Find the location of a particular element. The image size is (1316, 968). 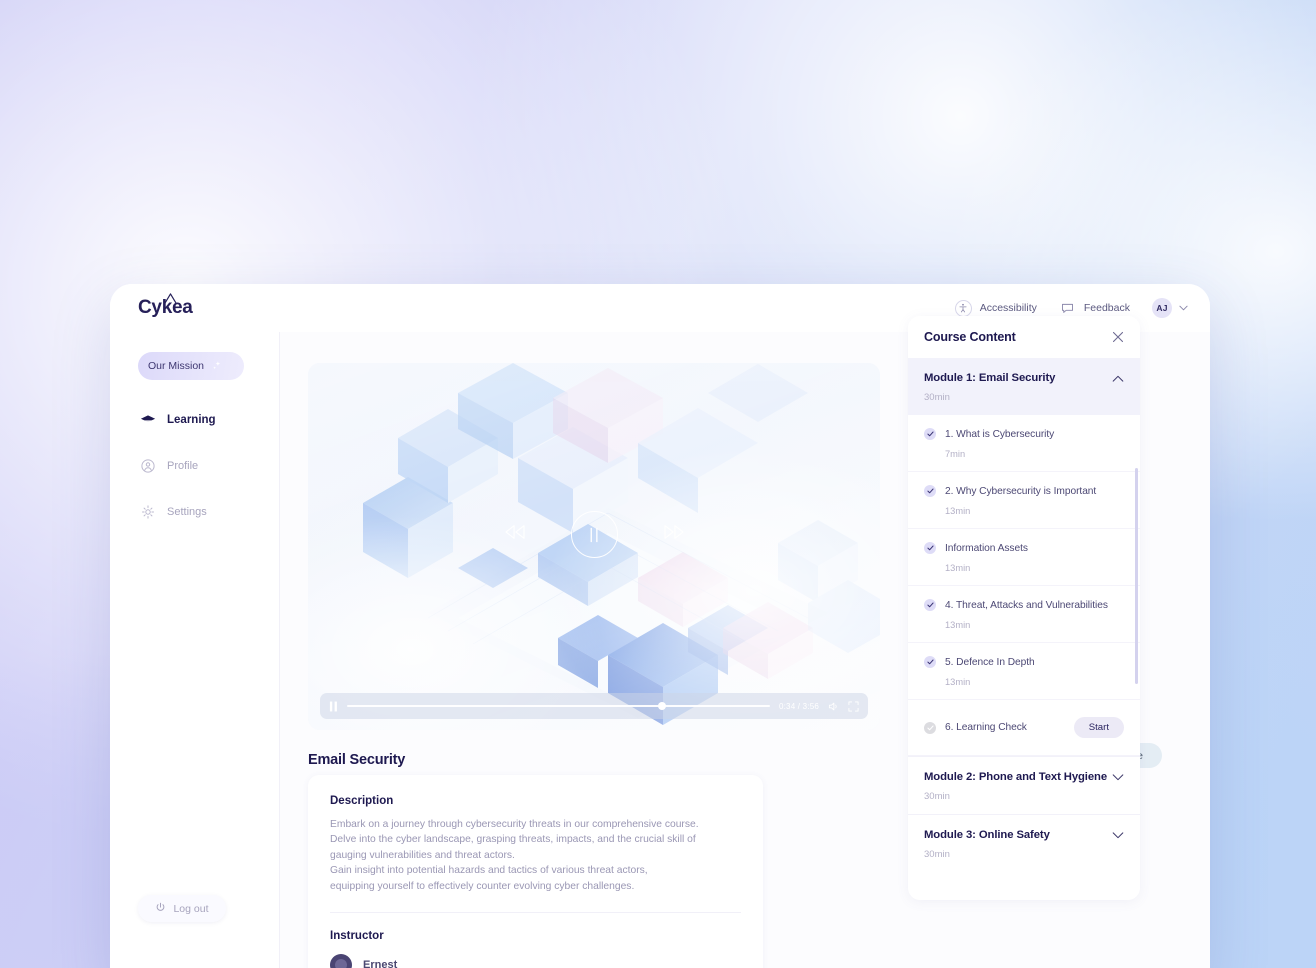

lesson-row: 5. Defence In Depth is located at coordinates (1024, 662).